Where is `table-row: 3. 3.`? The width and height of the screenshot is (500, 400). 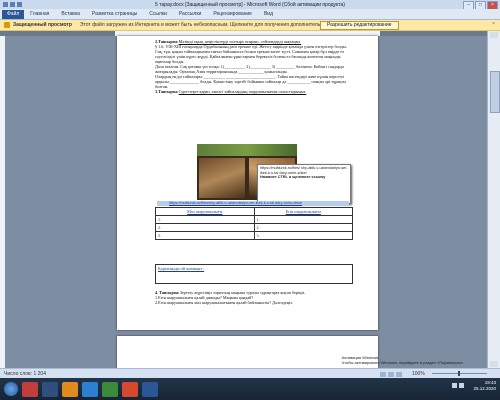 table-row: 3. 3. is located at coordinates (254, 235).